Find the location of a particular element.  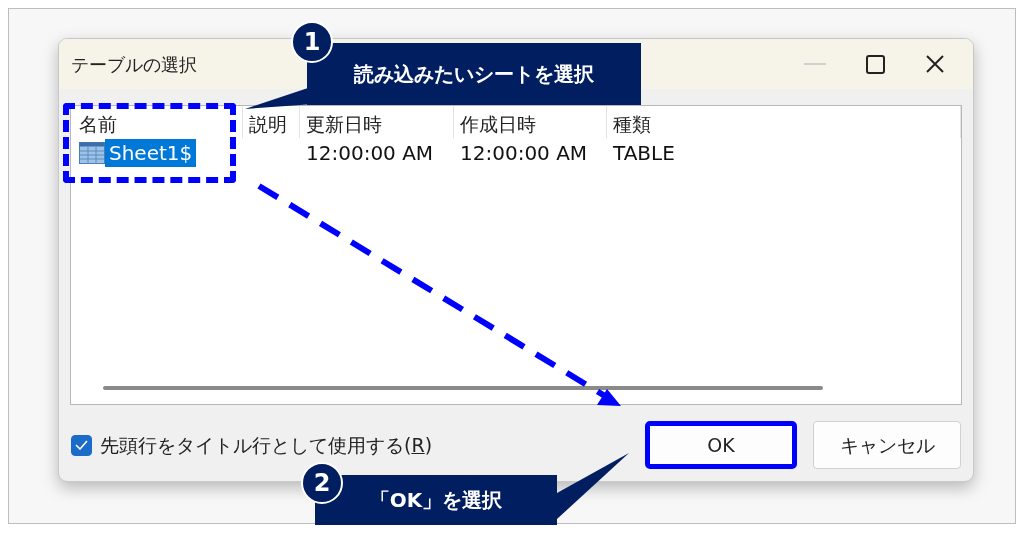

checkbox is located at coordinates (81, 445).